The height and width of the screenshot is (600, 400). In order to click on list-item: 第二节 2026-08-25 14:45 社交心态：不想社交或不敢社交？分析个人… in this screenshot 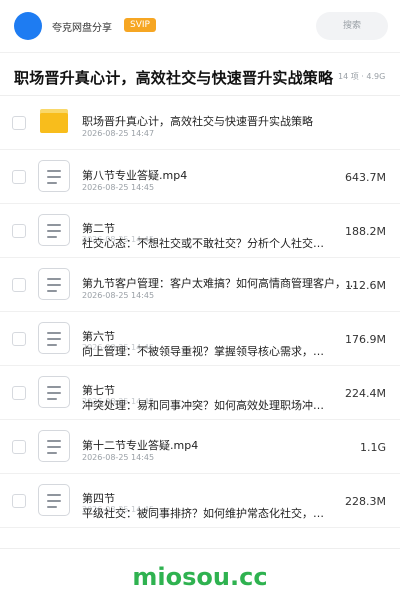, I will do `click(200, 231)`.